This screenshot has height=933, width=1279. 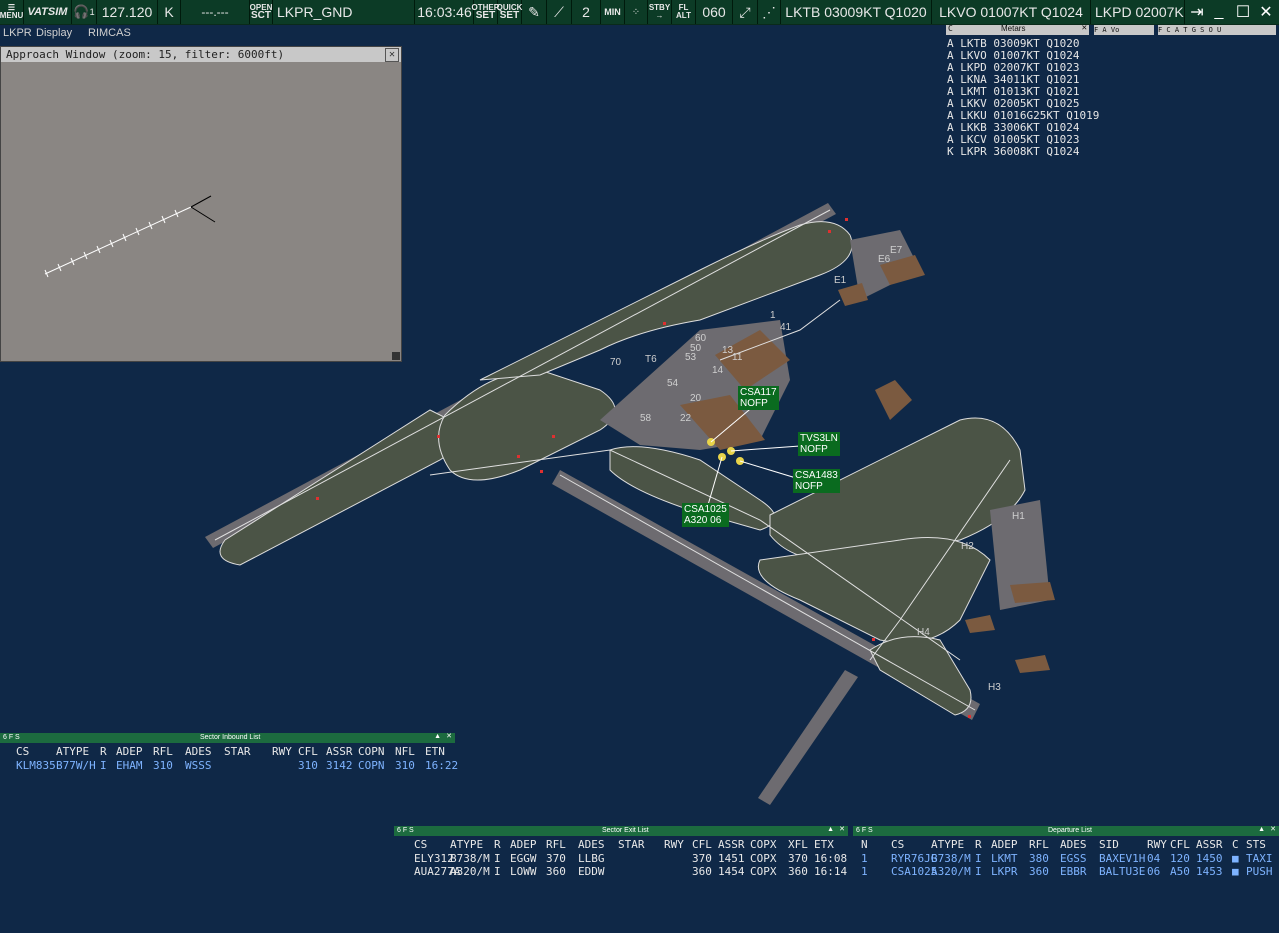 What do you see at coordinates (1017, 29) in the screenshot?
I see `metars-header: C Metars ✕` at bounding box center [1017, 29].